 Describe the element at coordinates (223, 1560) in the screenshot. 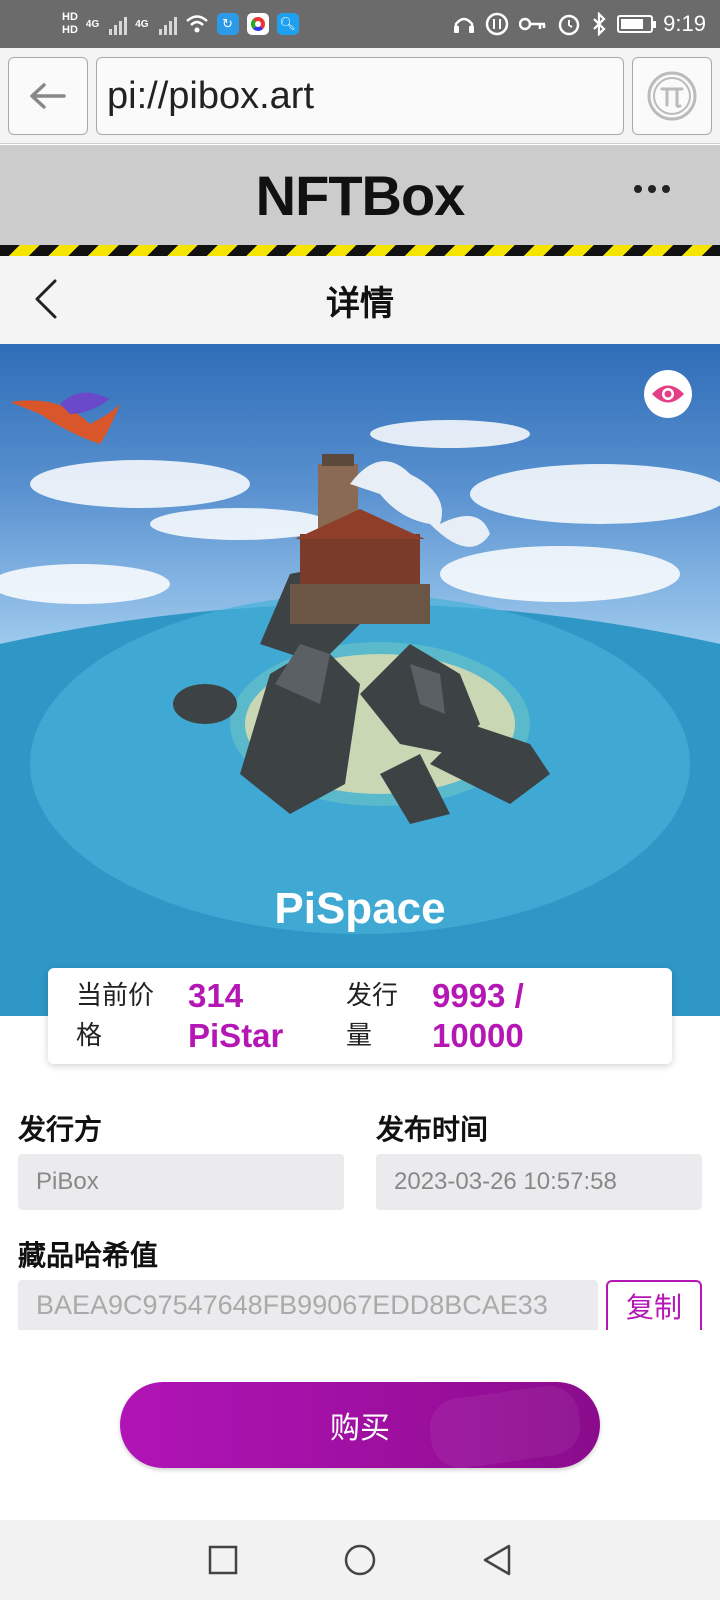

I see `recent-apps-icon` at that location.